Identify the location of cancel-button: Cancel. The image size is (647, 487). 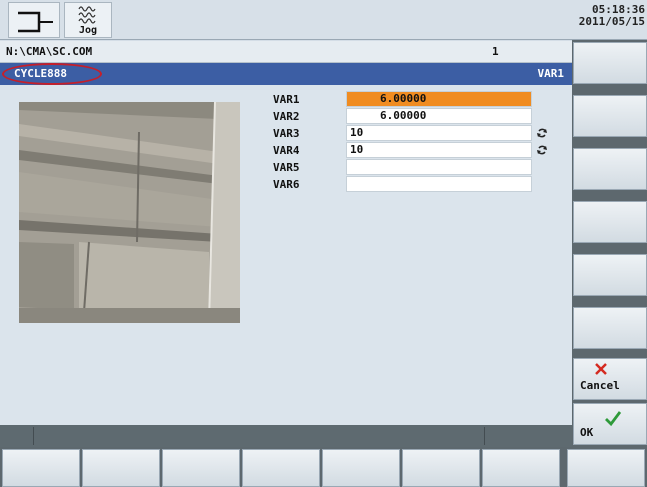
(610, 379).